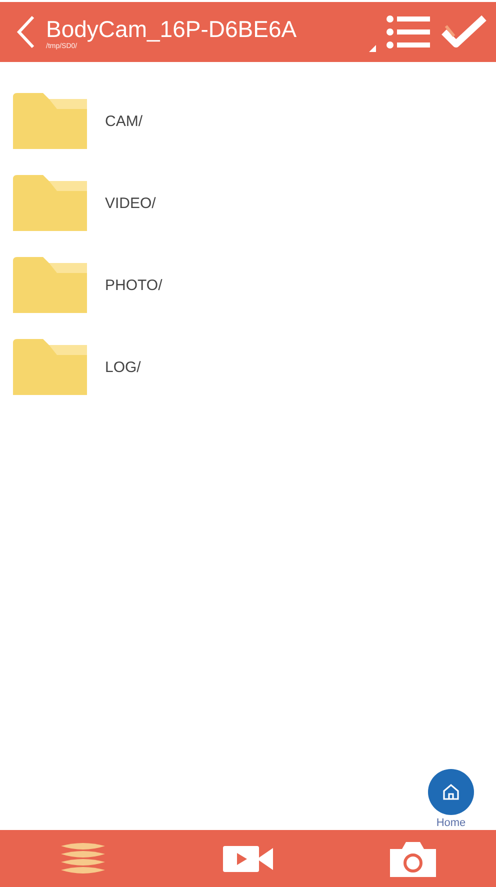 The width and height of the screenshot is (496, 887). I want to click on folder-row: PHOTO/, so click(248, 285).